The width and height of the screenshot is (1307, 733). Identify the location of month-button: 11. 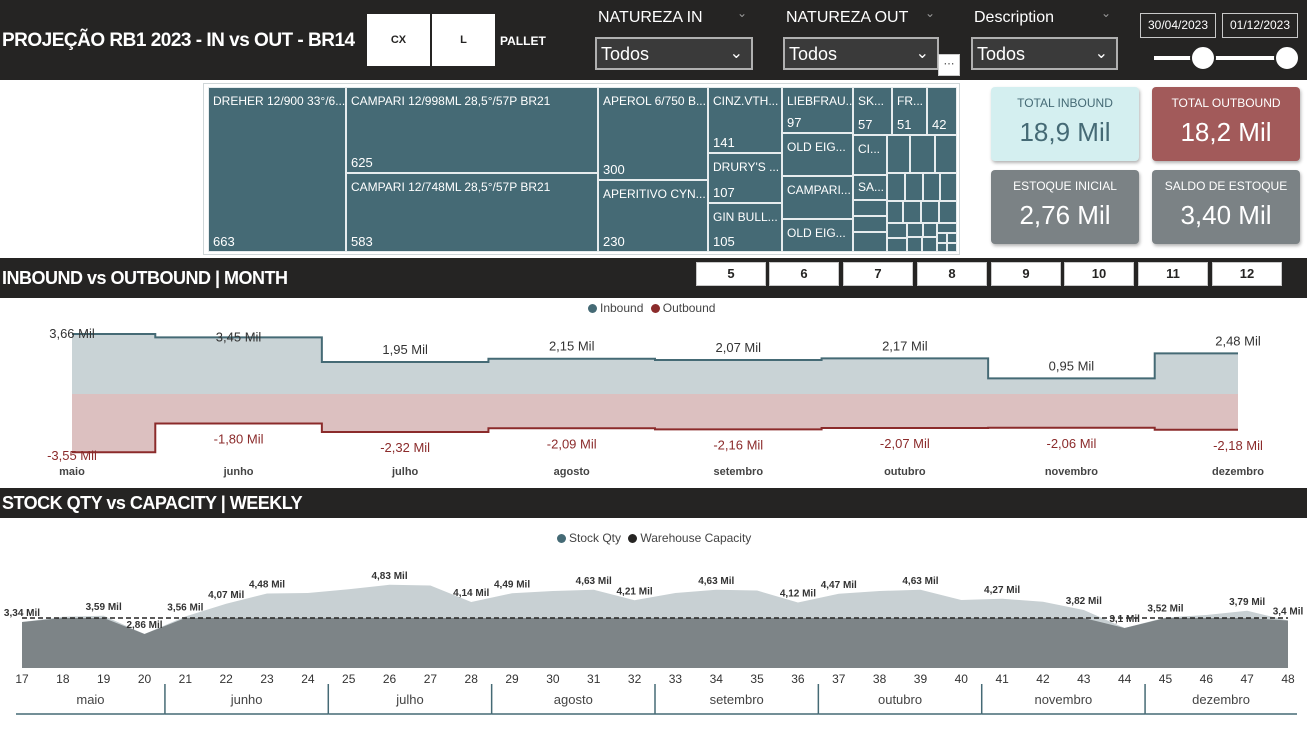
(1173, 274).